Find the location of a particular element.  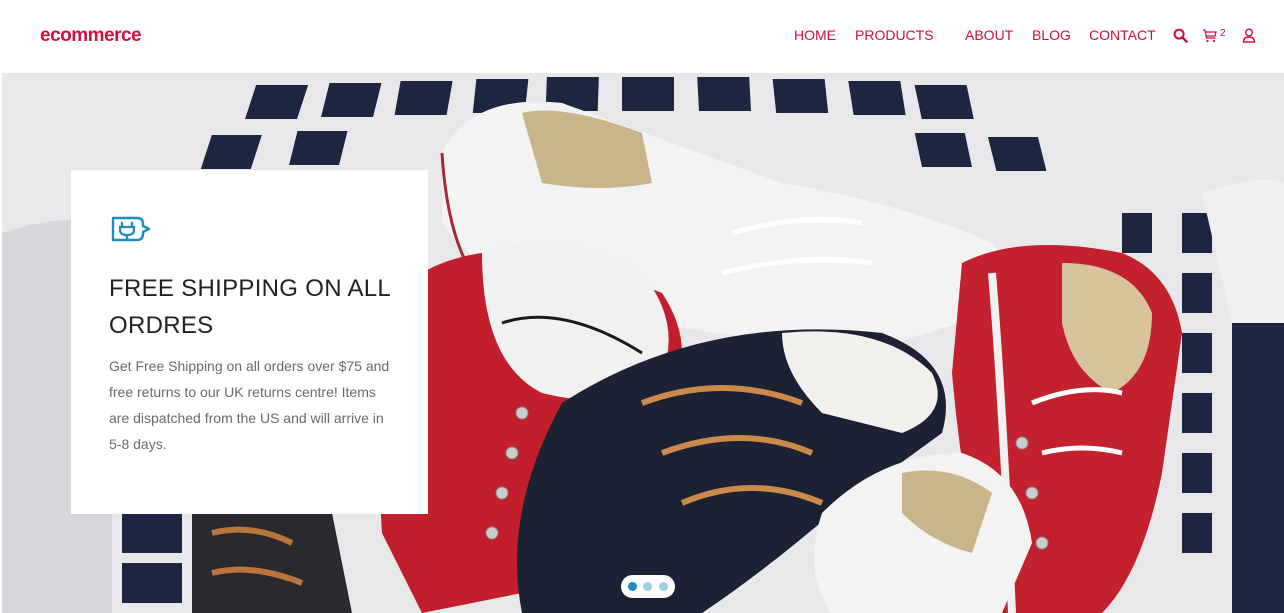

nav-products: PRODUCTS is located at coordinates (894, 35).